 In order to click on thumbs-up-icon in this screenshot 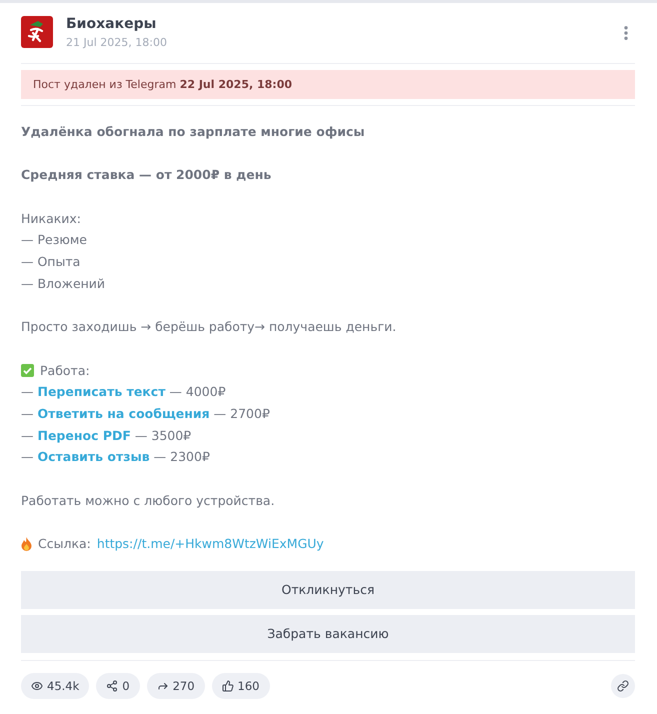, I will do `click(228, 686)`.